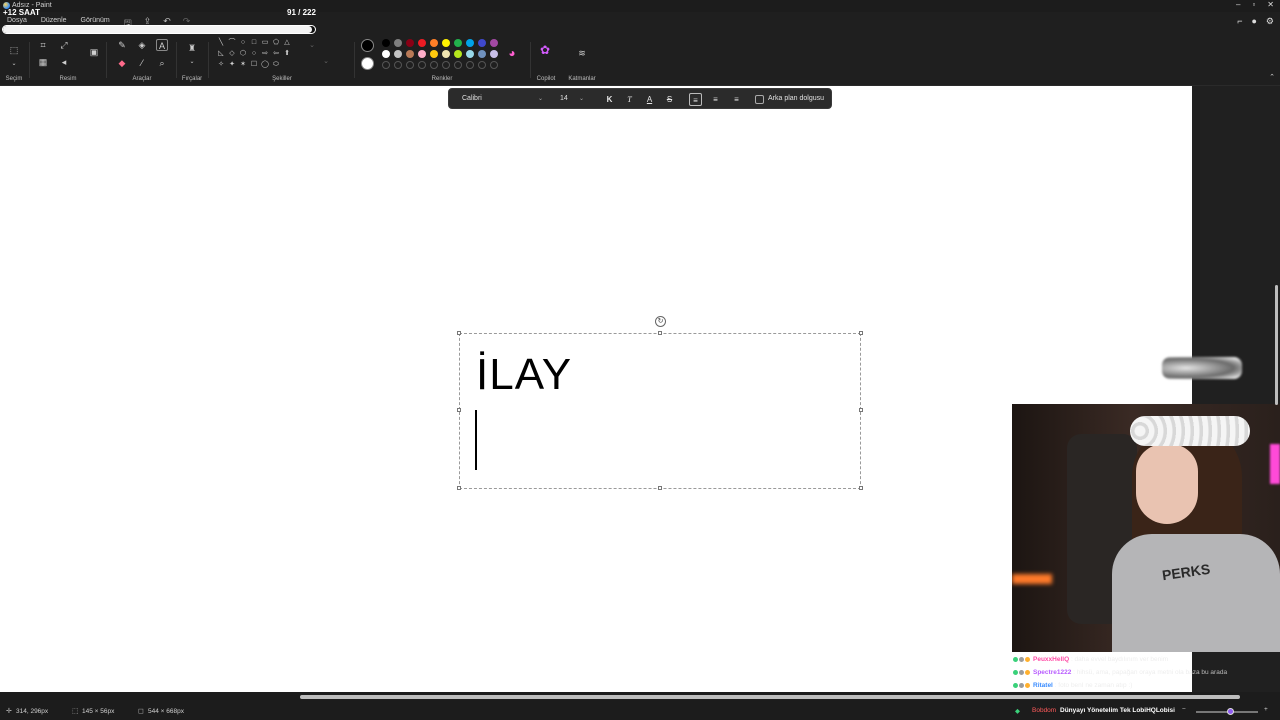  What do you see at coordinates (122, 63) in the screenshot?
I see `eraser-icon: ◆` at bounding box center [122, 63].